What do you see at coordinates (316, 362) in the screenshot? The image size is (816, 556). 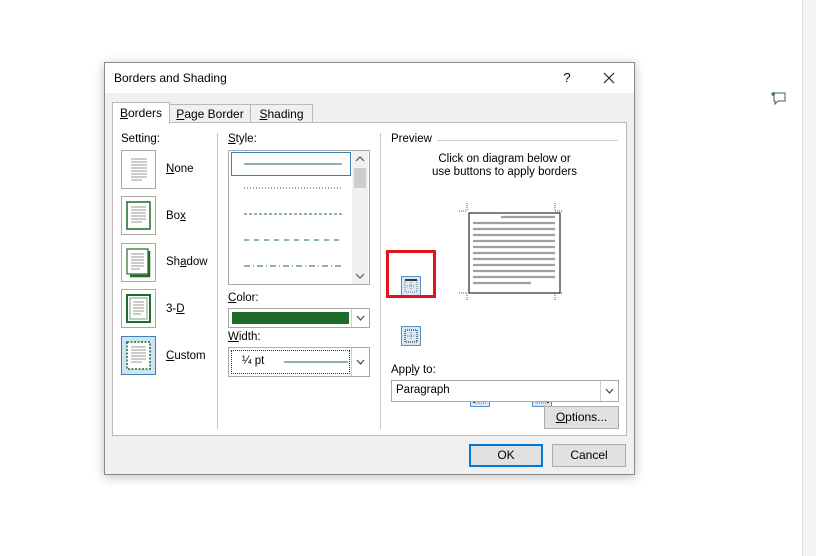 I see `width-line-preview` at bounding box center [316, 362].